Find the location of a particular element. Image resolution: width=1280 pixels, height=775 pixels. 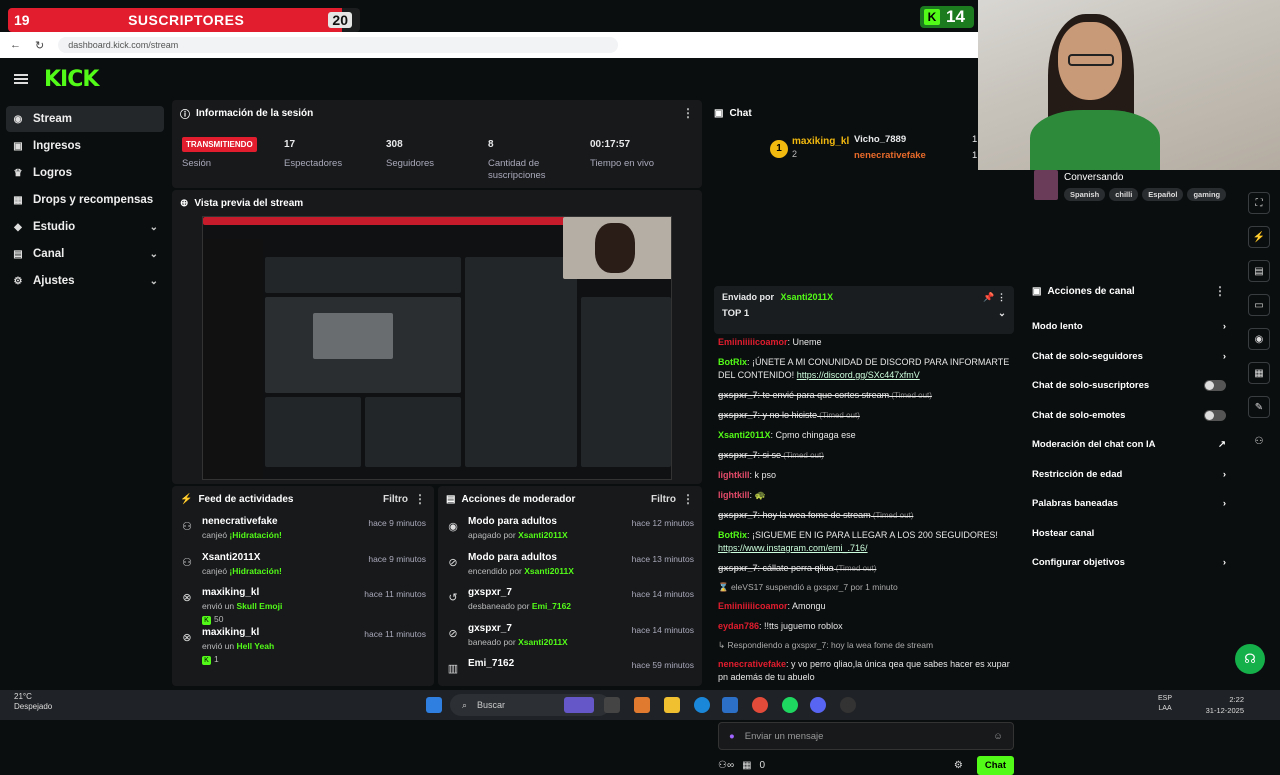

stream-preview-video is located at coordinates (437, 348).